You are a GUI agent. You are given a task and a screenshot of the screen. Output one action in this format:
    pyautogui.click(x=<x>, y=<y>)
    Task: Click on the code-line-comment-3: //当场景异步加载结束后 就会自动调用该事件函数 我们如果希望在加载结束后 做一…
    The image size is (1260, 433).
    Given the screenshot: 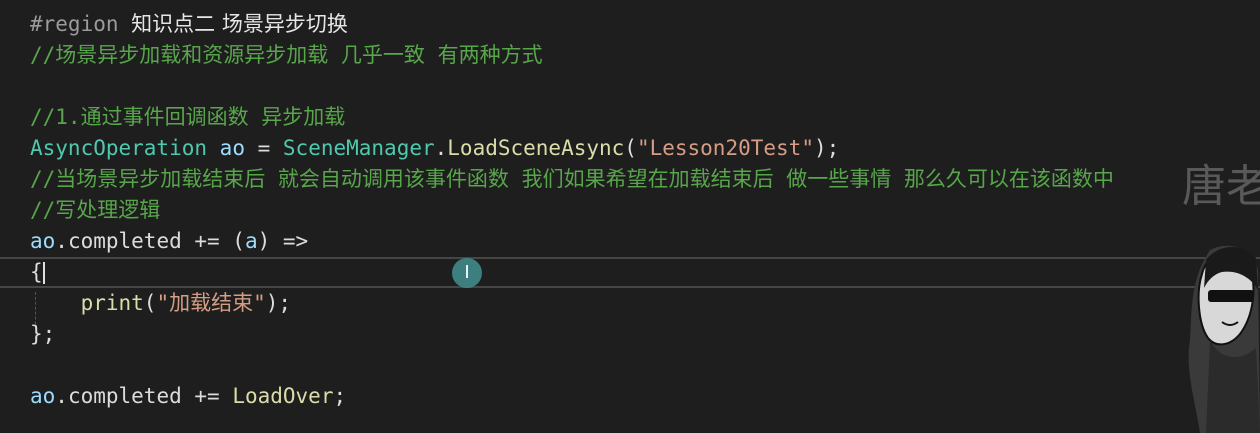 What is the action you would take?
    pyautogui.click(x=572, y=179)
    